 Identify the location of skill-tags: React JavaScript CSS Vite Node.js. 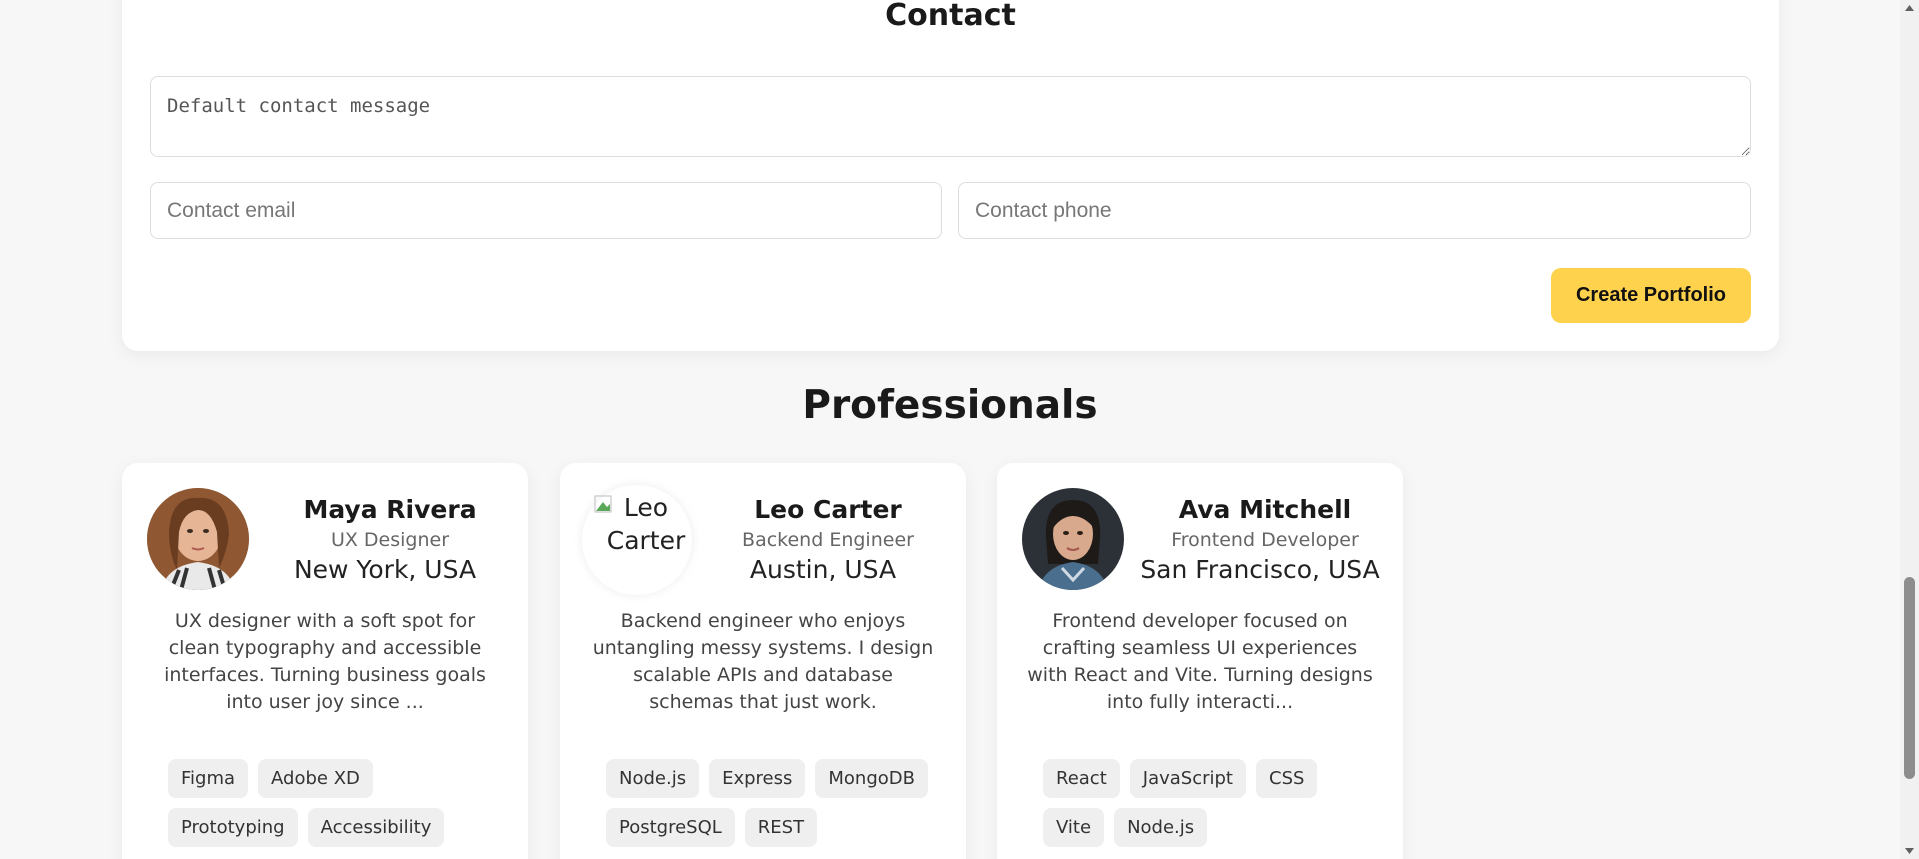
(1208, 803).